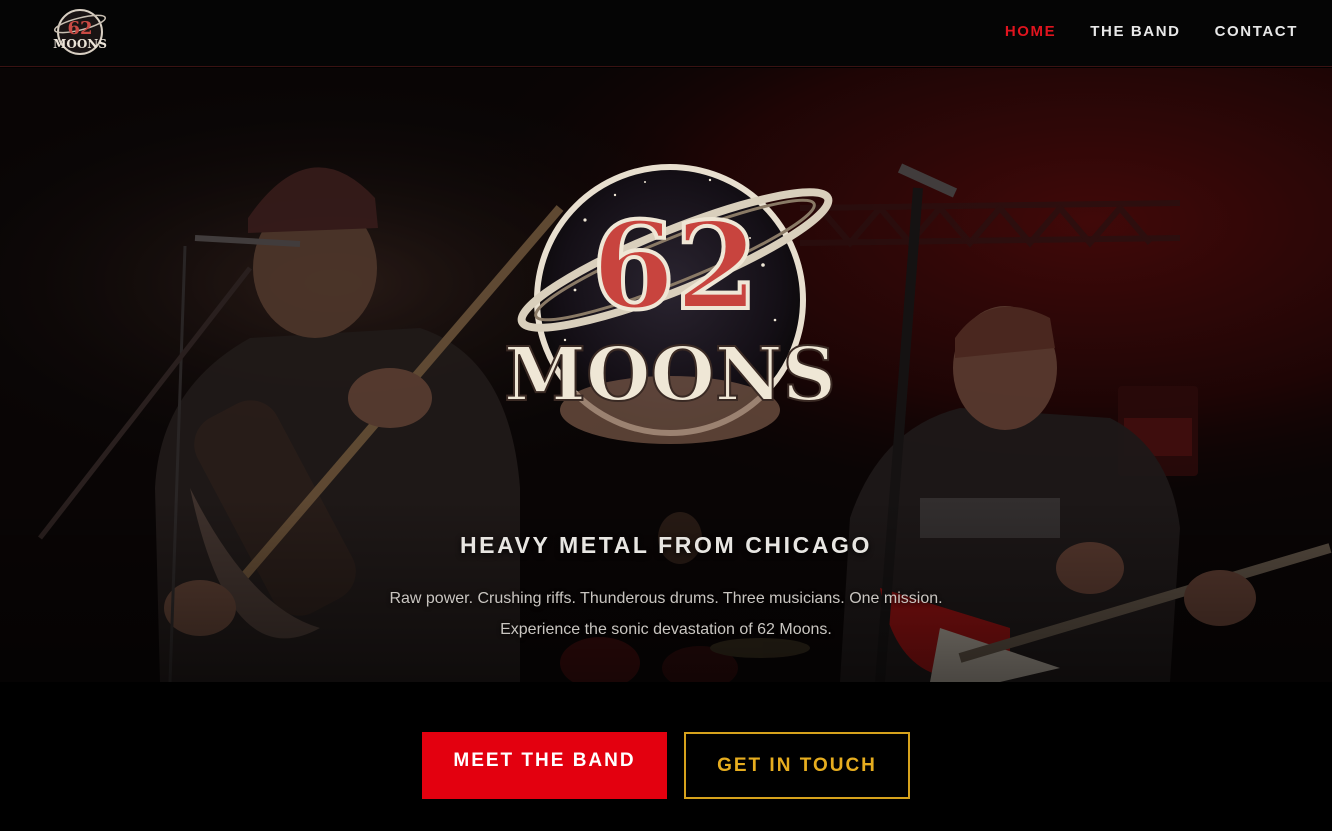 Image resolution: width=1332 pixels, height=831 pixels. I want to click on top-navbar: 62 MOONS HOME THE BAND CONTACT, so click(666, 33).